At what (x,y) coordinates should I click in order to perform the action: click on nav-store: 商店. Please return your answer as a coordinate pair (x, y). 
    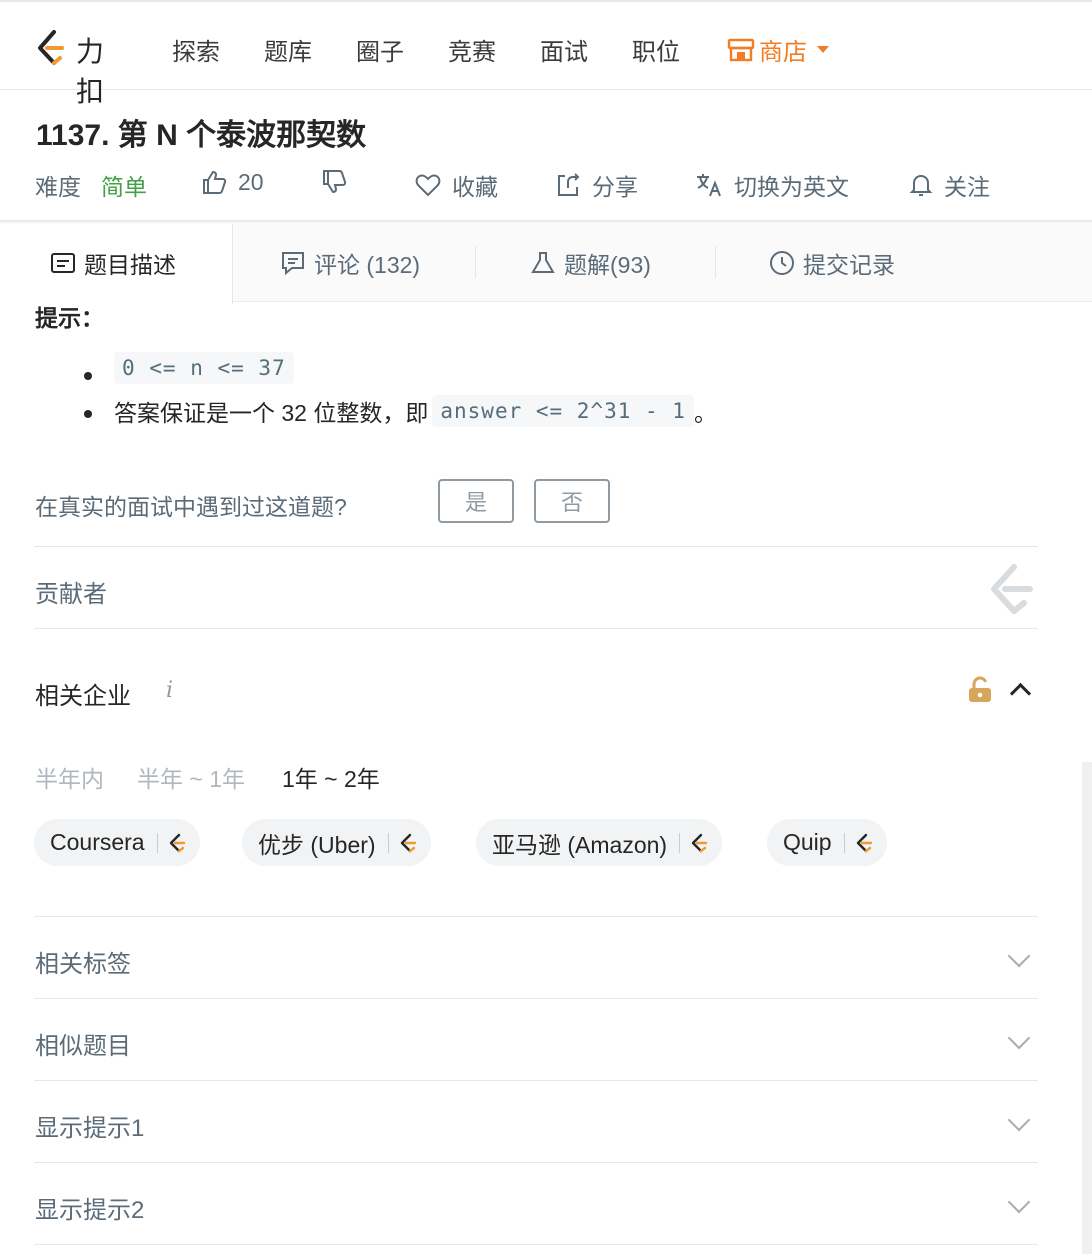
    Looking at the image, I should click on (778, 49).